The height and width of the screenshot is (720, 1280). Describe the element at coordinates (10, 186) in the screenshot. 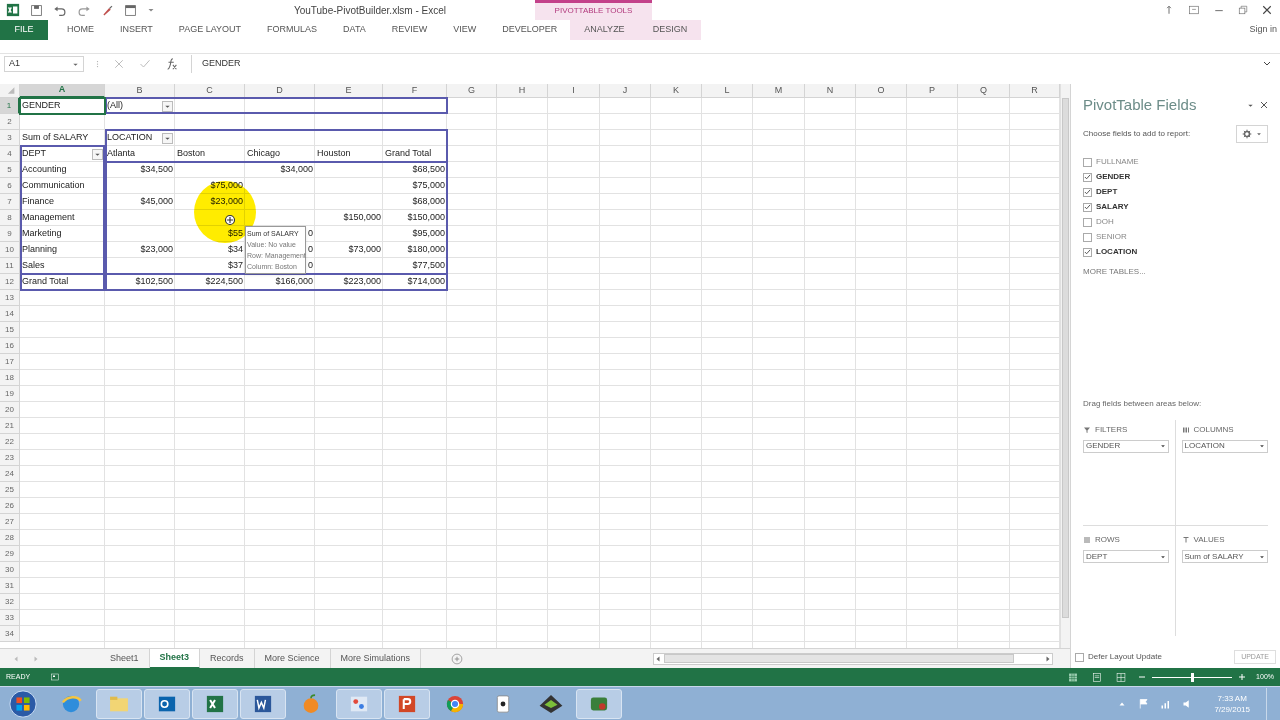

I see `row-header: 6` at that location.